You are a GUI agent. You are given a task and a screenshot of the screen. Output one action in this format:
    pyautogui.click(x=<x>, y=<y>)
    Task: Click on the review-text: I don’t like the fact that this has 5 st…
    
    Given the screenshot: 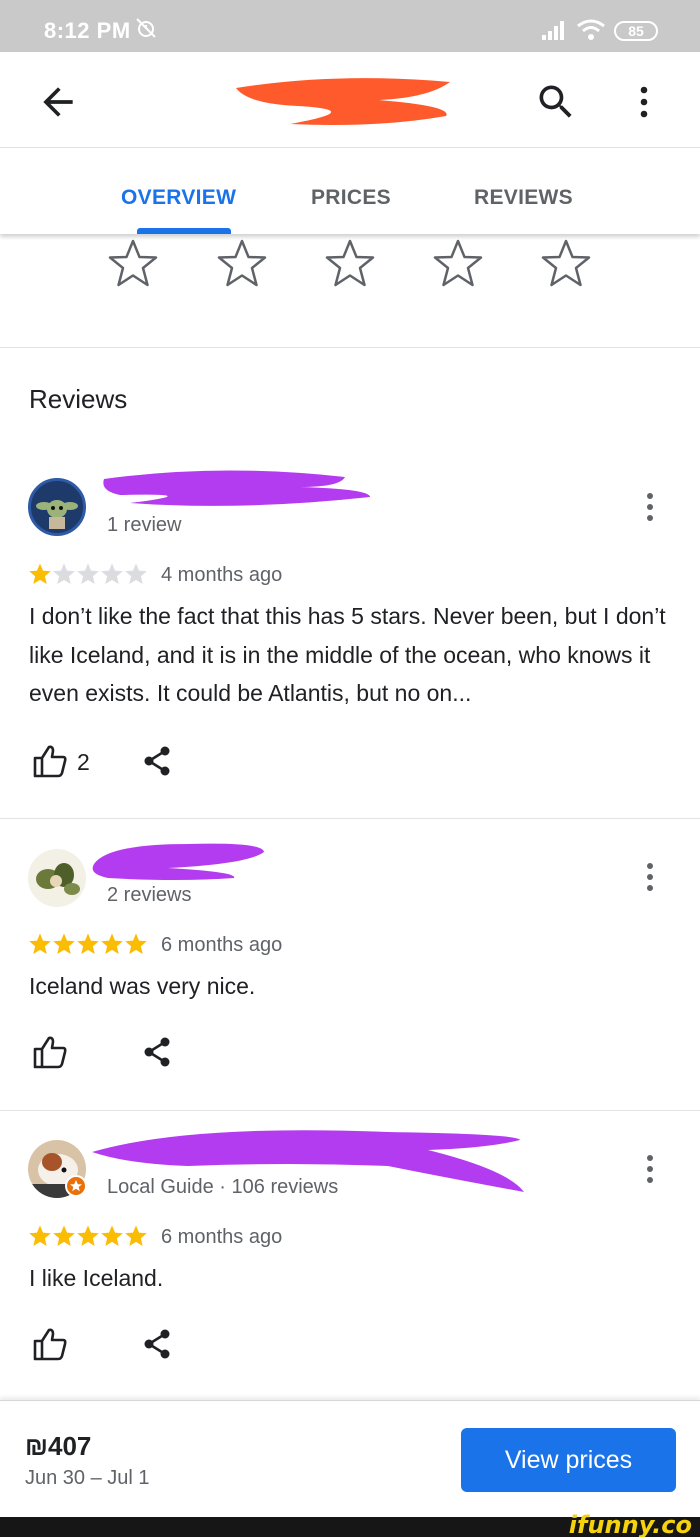 What is the action you would take?
    pyautogui.click(x=347, y=654)
    